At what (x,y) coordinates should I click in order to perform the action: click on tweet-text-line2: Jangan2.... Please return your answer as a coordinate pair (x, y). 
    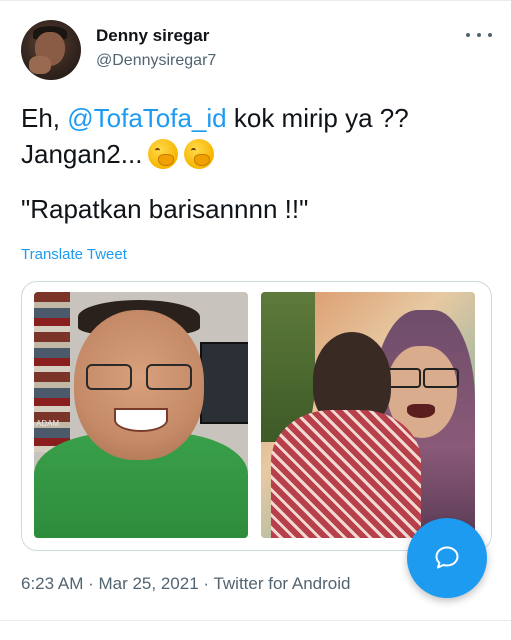
    Looking at the image, I should click on (82, 154).